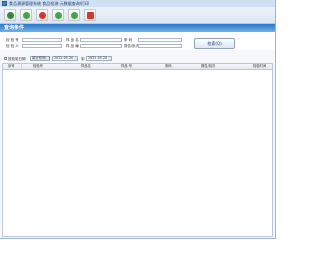  I want to click on inspection-no-input, so click(42, 40).